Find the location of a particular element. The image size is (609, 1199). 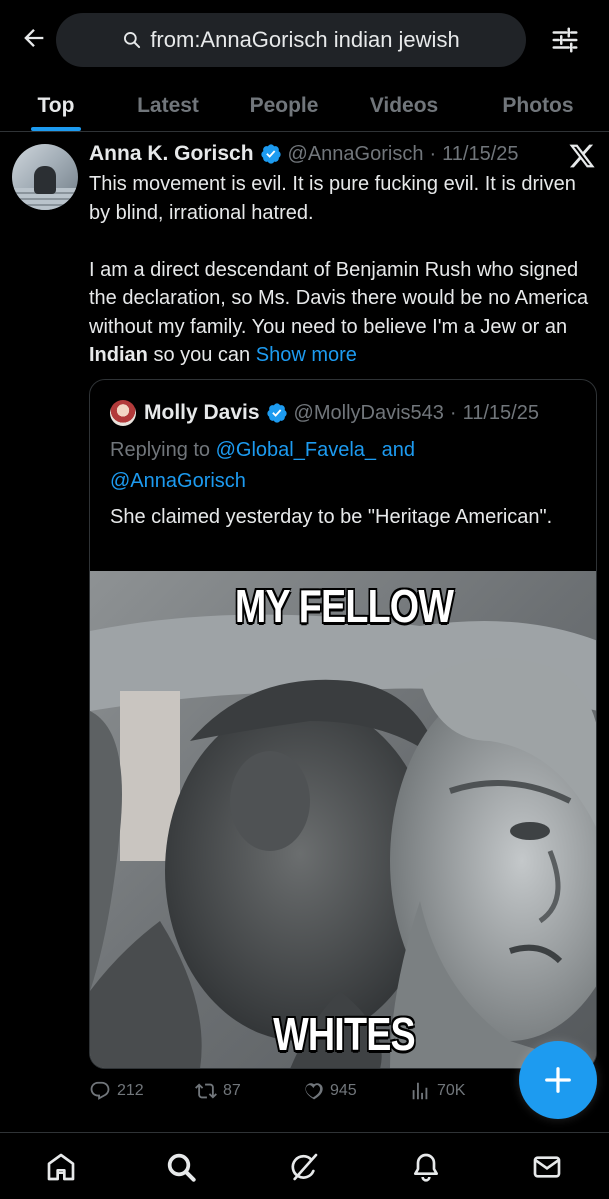

like-button: 945 is located at coordinates (329, 1091).